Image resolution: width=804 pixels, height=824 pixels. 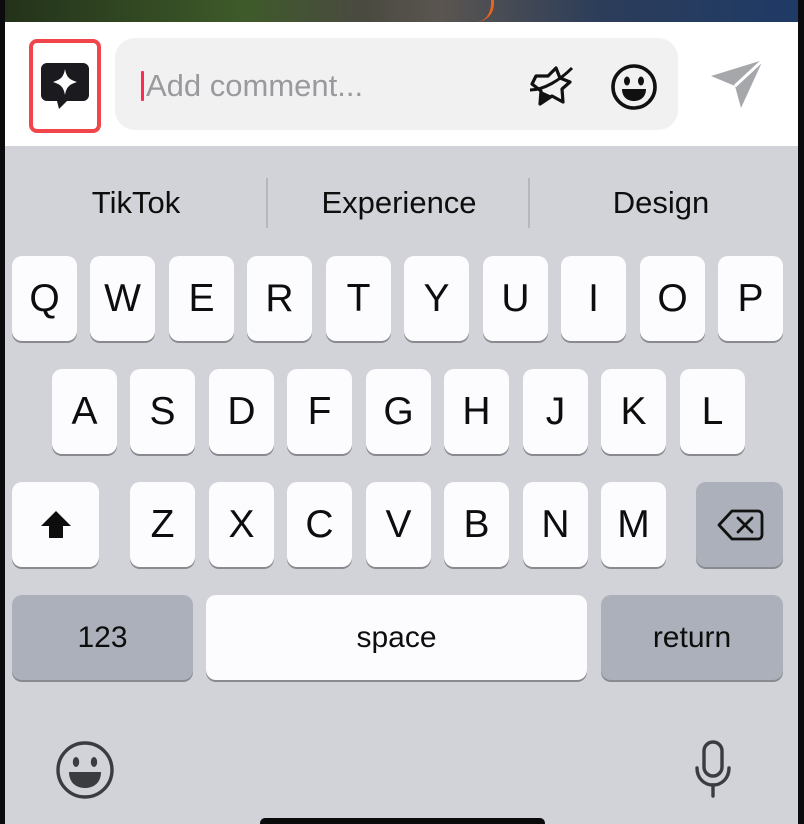 I want to click on key-v: V, so click(x=398, y=524).